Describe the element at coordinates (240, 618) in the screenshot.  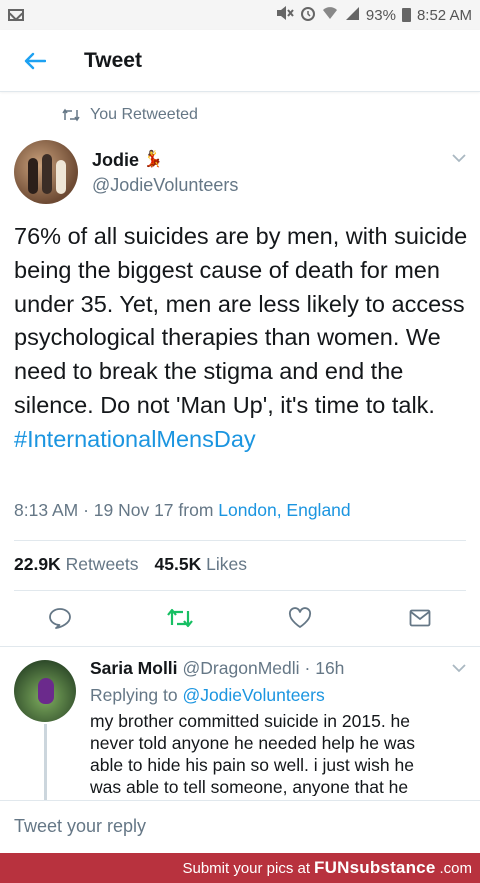
I see `tweet-actions` at that location.